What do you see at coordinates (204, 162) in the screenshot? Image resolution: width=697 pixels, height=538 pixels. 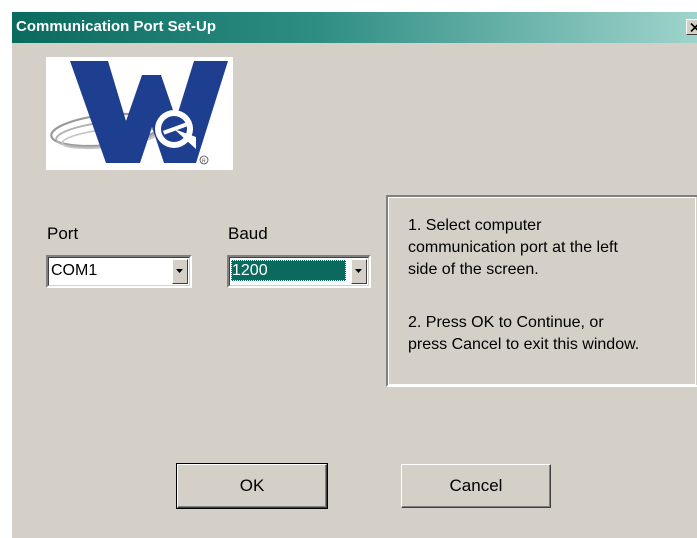 I see `svg-text: R` at bounding box center [204, 162].